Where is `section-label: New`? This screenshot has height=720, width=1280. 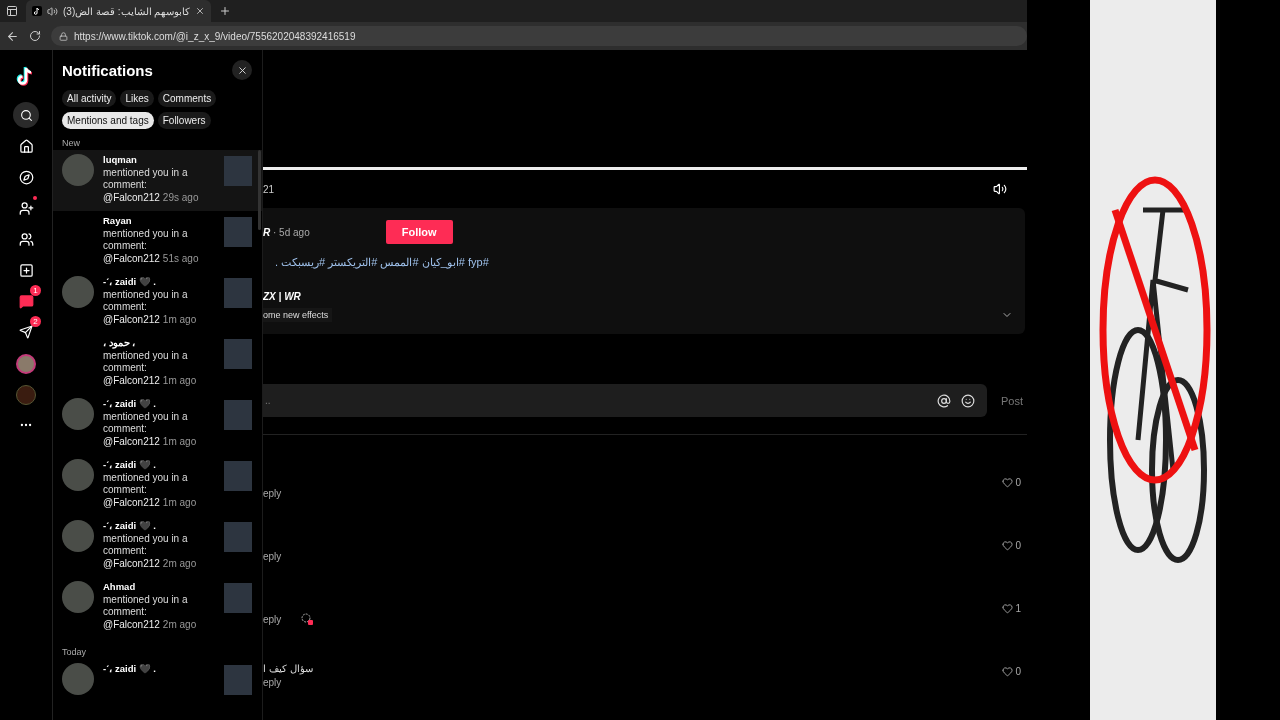
section-label: New is located at coordinates (71, 143).